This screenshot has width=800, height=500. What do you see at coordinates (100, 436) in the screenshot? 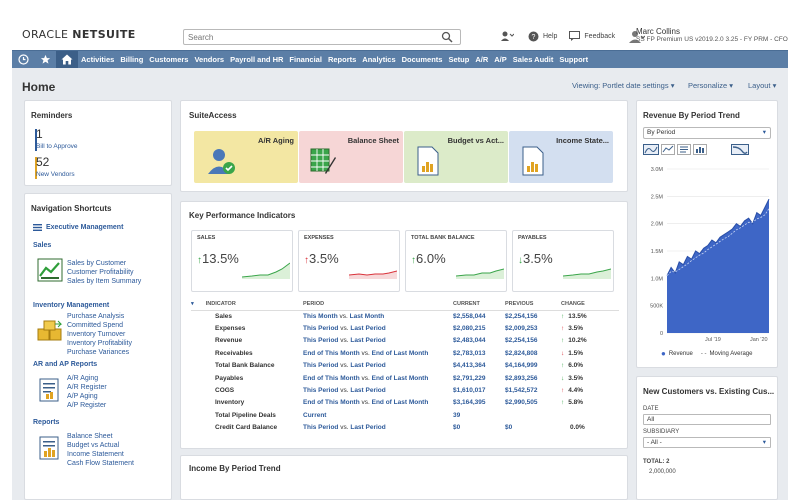
I see `link-balance-sheet: Balance Sheet` at bounding box center [100, 436].